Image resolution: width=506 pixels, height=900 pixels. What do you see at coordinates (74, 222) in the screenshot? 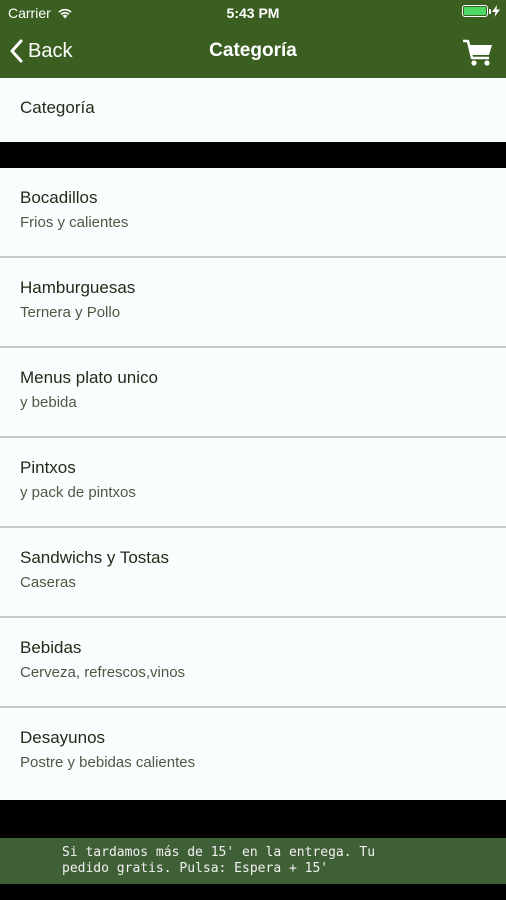
I see `category-subtitle: Frios y calientes` at bounding box center [74, 222].